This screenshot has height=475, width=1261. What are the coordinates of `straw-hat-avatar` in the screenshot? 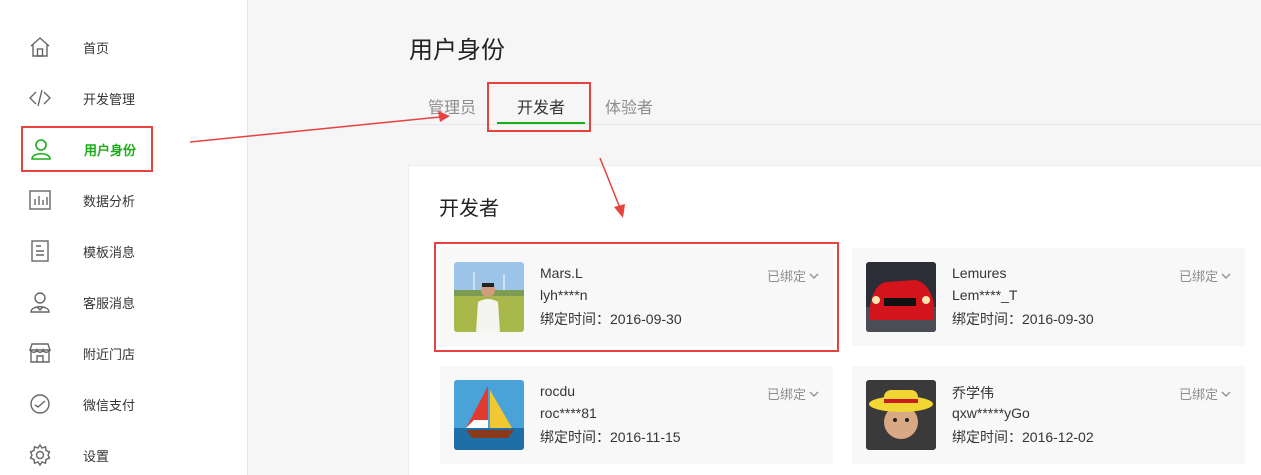 It's located at (901, 415).